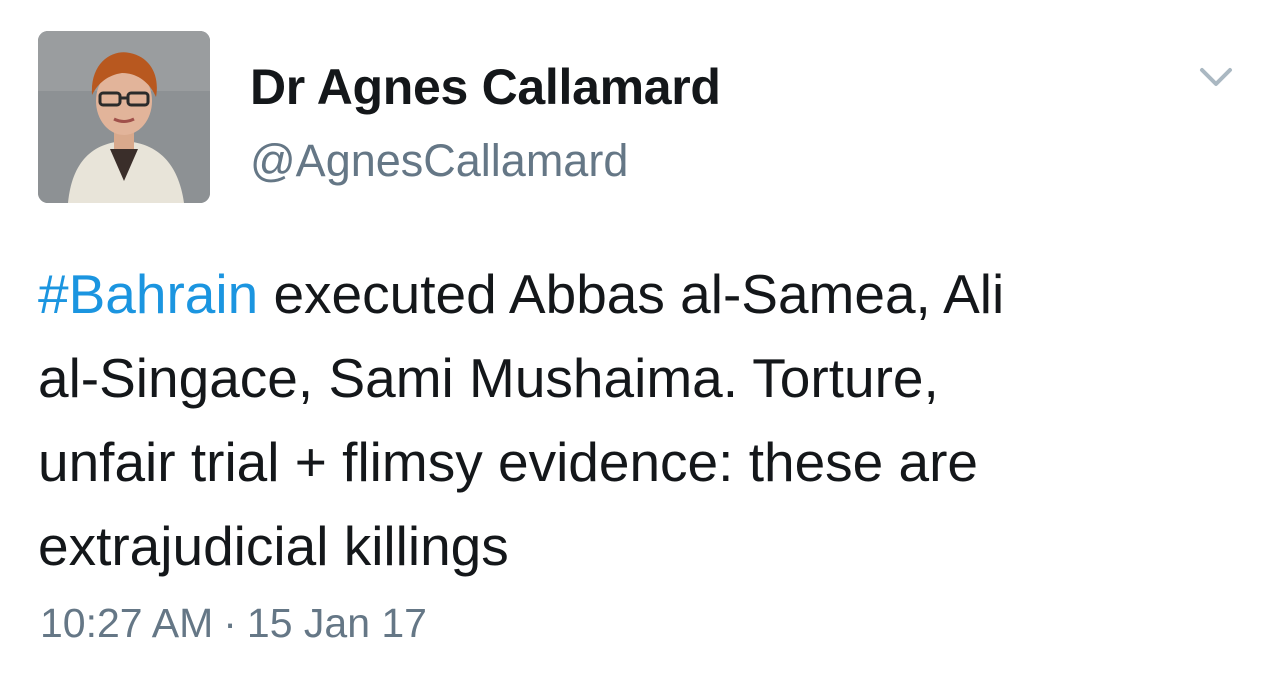 Image resolution: width=1276 pixels, height=681 pixels. I want to click on chevron-down-icon, so click(1216, 77).